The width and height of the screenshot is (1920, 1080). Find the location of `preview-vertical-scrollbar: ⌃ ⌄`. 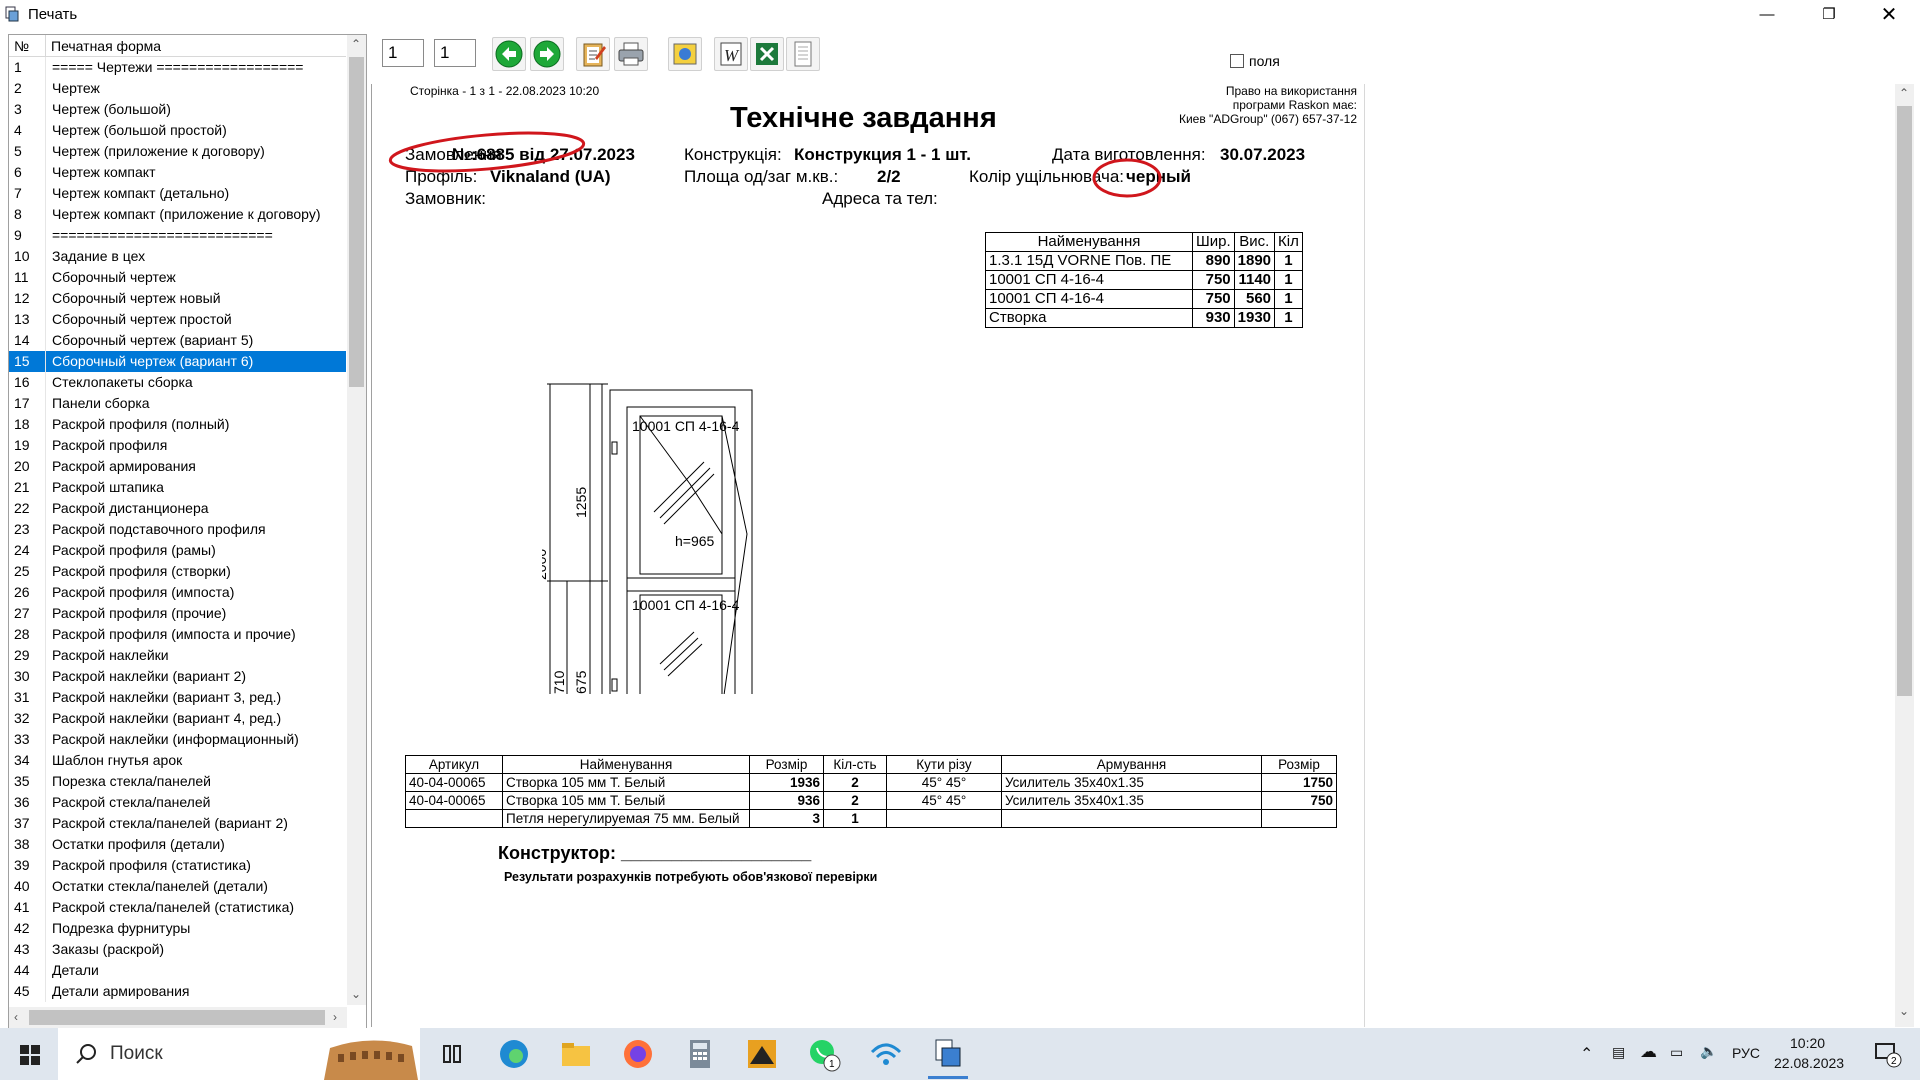

preview-vertical-scrollbar: ⌃ ⌄ is located at coordinates (1904, 555).